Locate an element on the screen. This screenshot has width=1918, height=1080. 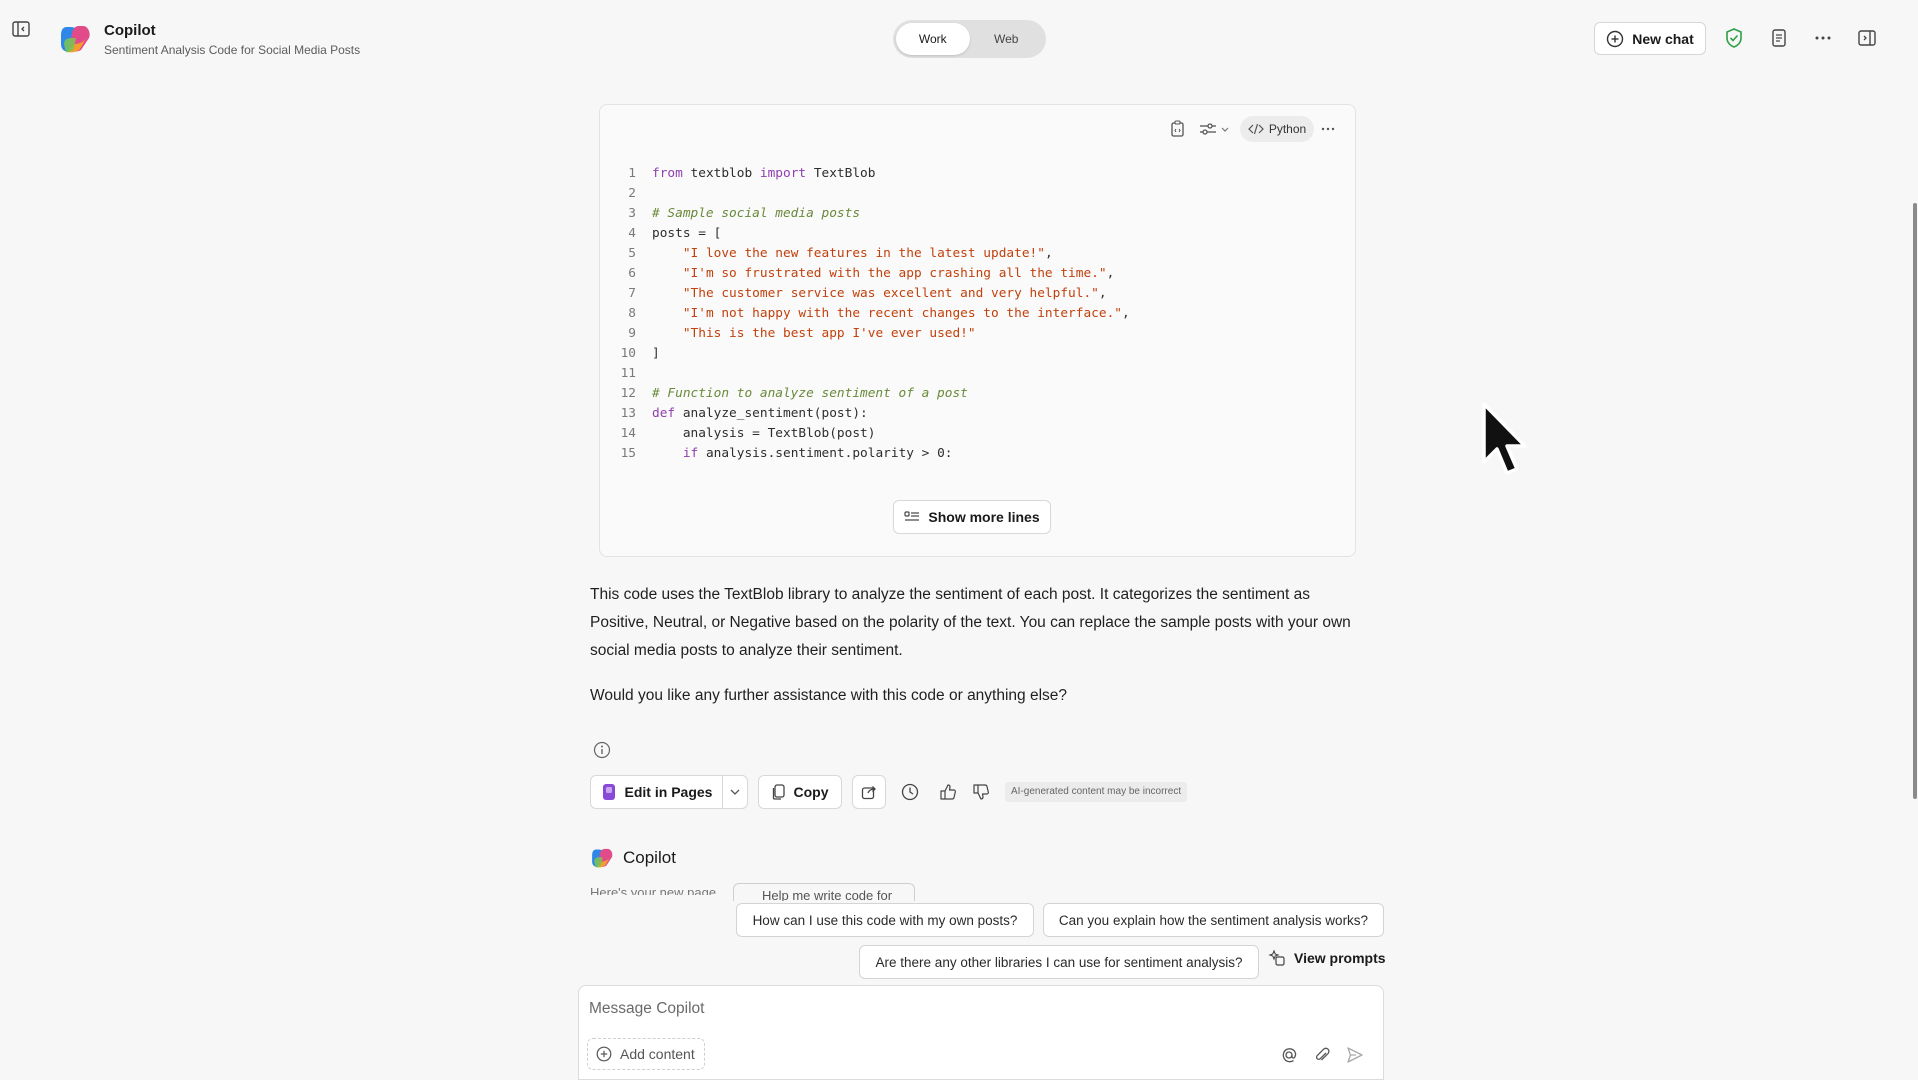
view-prompts-button: View prompts is located at coordinates (1327, 958).